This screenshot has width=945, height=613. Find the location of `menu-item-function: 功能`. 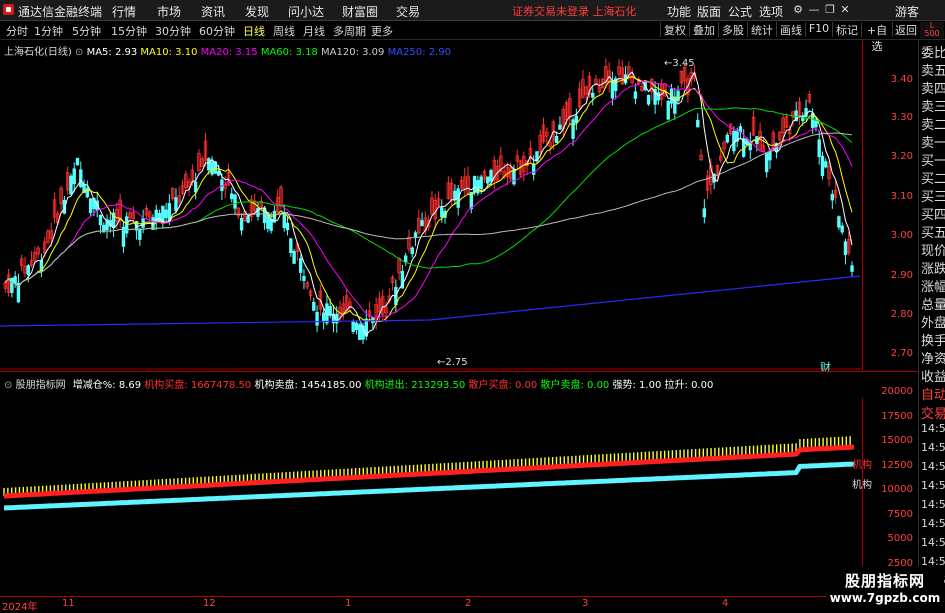

menu-item-function: 功能 is located at coordinates (679, 11).